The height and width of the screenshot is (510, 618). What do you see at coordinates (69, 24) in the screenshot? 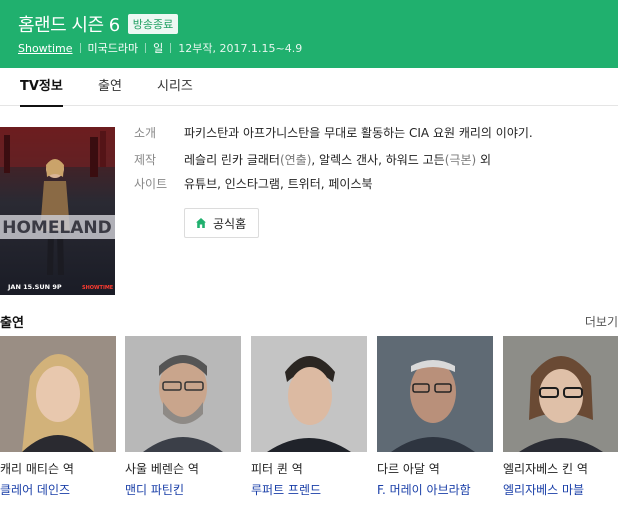
I see `show-title: 홈랜드 시즌 6` at bounding box center [69, 24].